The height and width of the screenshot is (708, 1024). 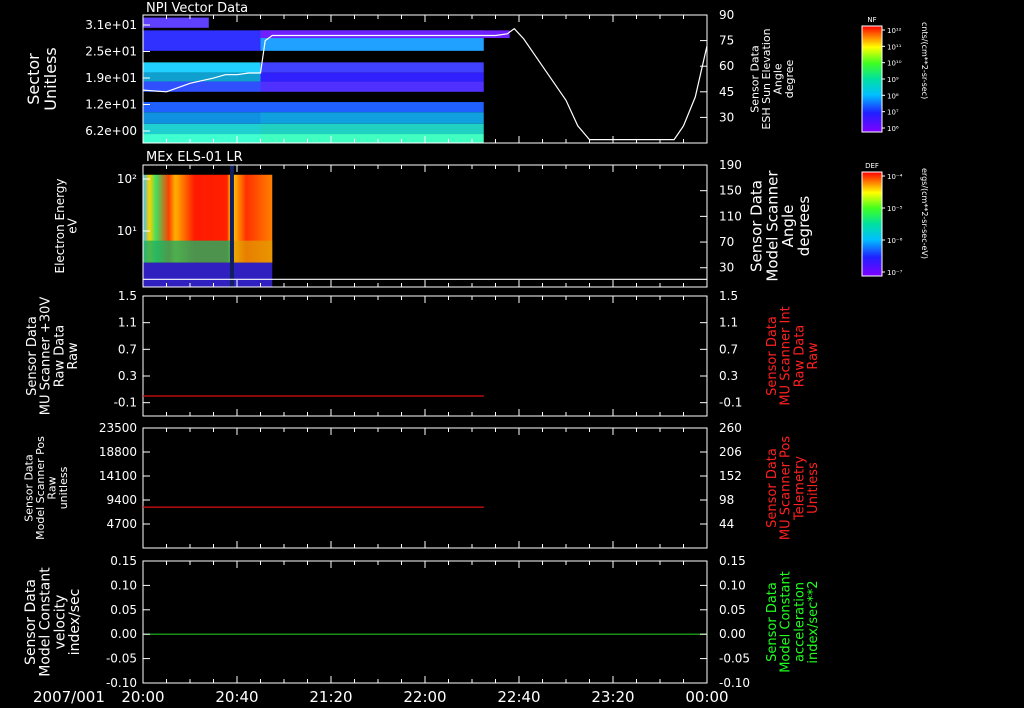 What do you see at coordinates (121, 659) in the screenshot?
I see `y-tick-label: -0.05` at bounding box center [121, 659].